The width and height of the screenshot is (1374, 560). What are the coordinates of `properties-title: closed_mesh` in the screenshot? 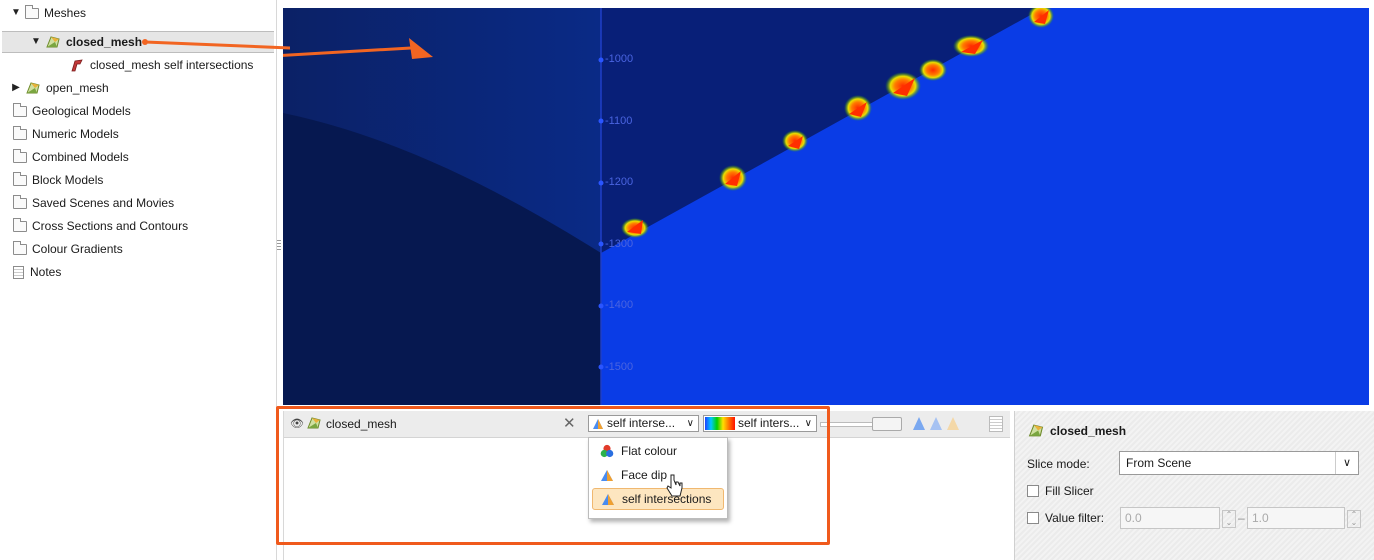 It's located at (1088, 430).